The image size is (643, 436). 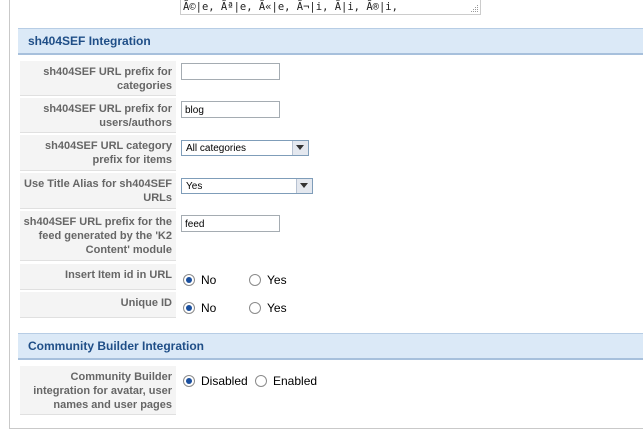 I want to click on category-prefix-items-select: All categories, so click(x=245, y=148).